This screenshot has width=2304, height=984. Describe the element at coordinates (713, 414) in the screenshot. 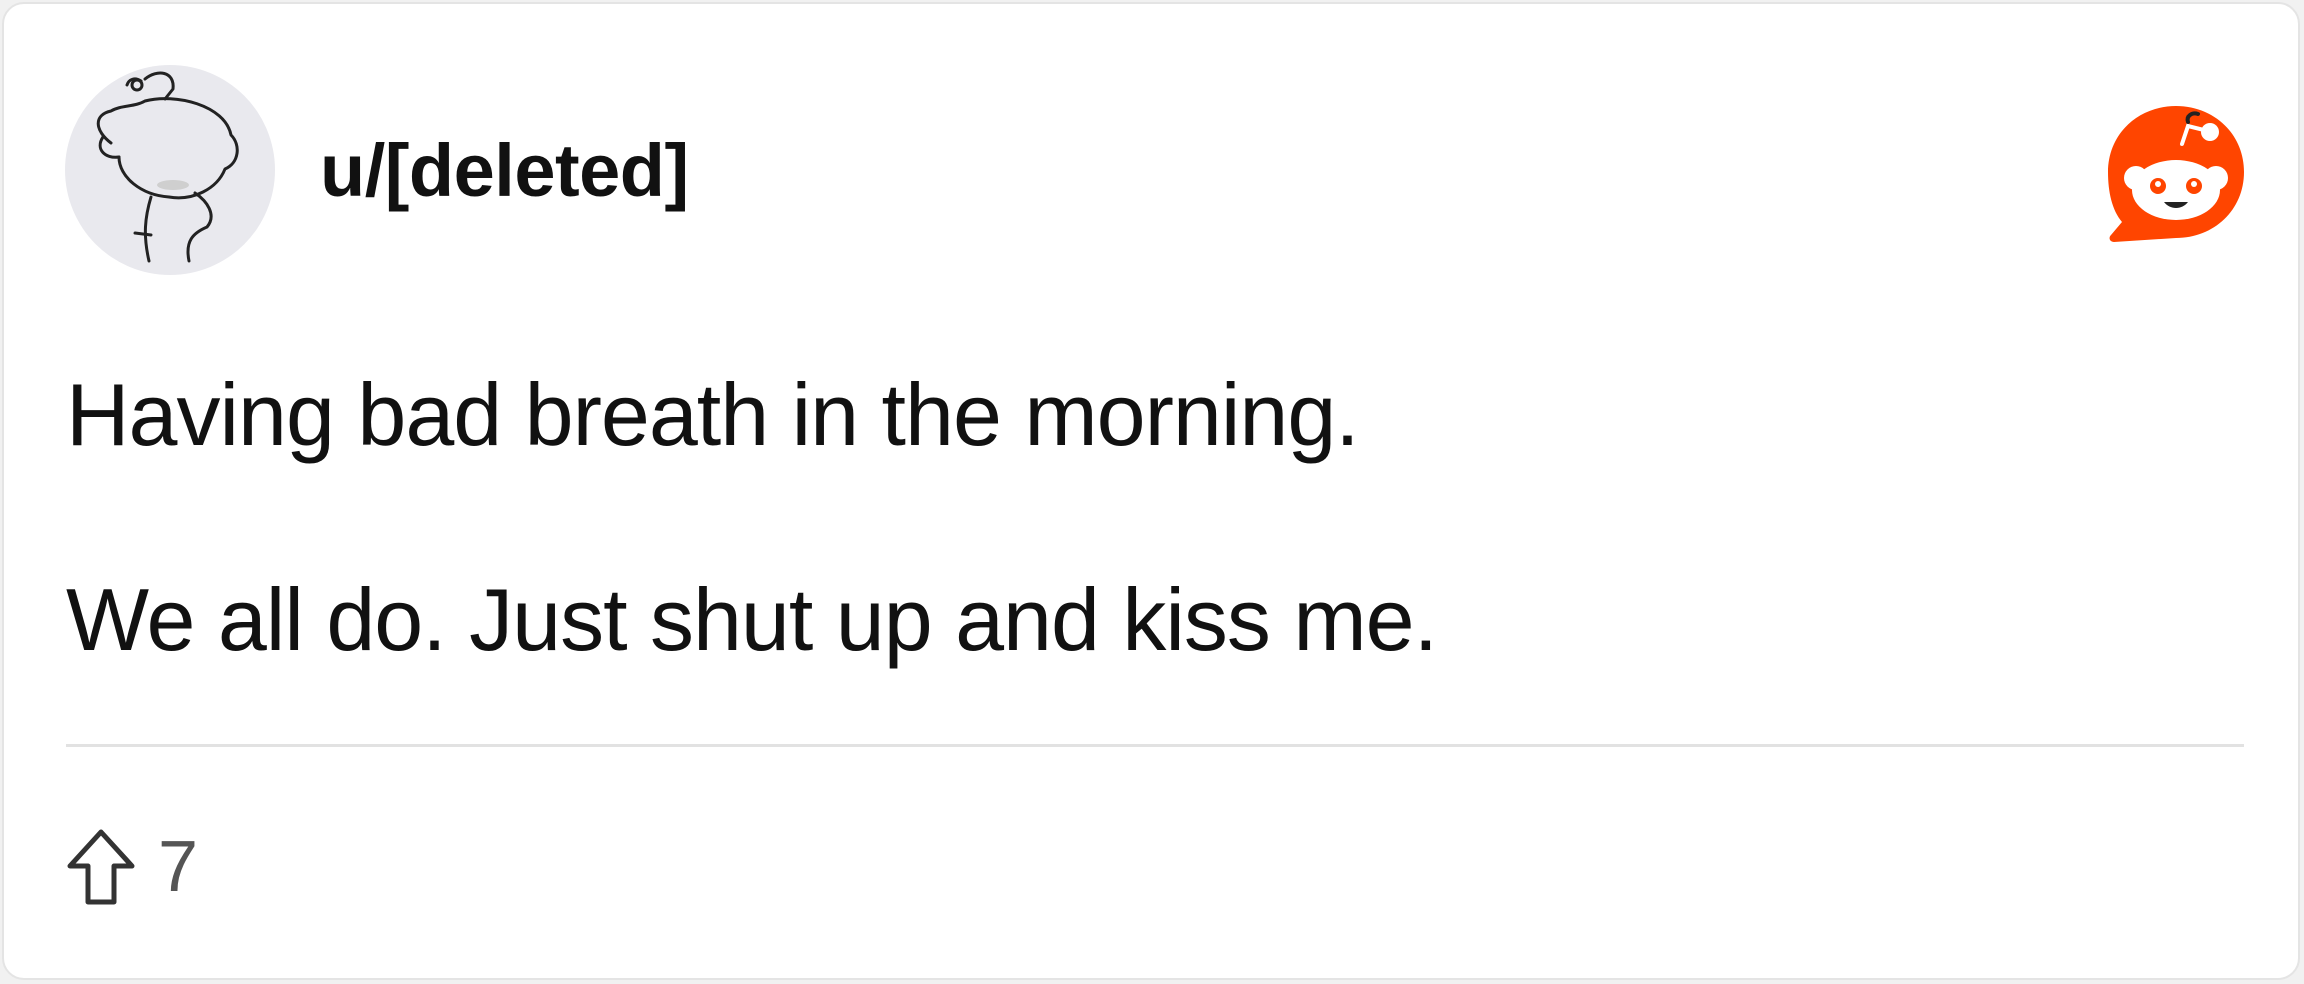

I see `comment-text-line: Having bad breath in the morning.` at that location.